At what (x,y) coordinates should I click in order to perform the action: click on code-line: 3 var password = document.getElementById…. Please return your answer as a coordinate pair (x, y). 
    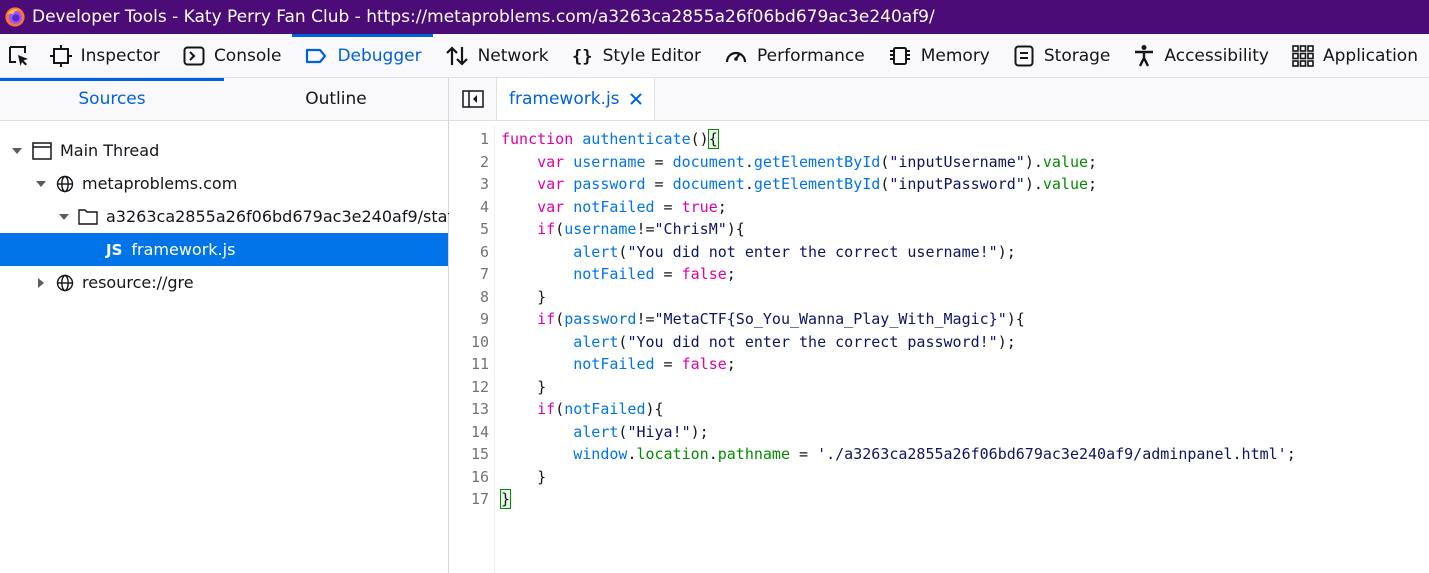
    Looking at the image, I should click on (872, 184).